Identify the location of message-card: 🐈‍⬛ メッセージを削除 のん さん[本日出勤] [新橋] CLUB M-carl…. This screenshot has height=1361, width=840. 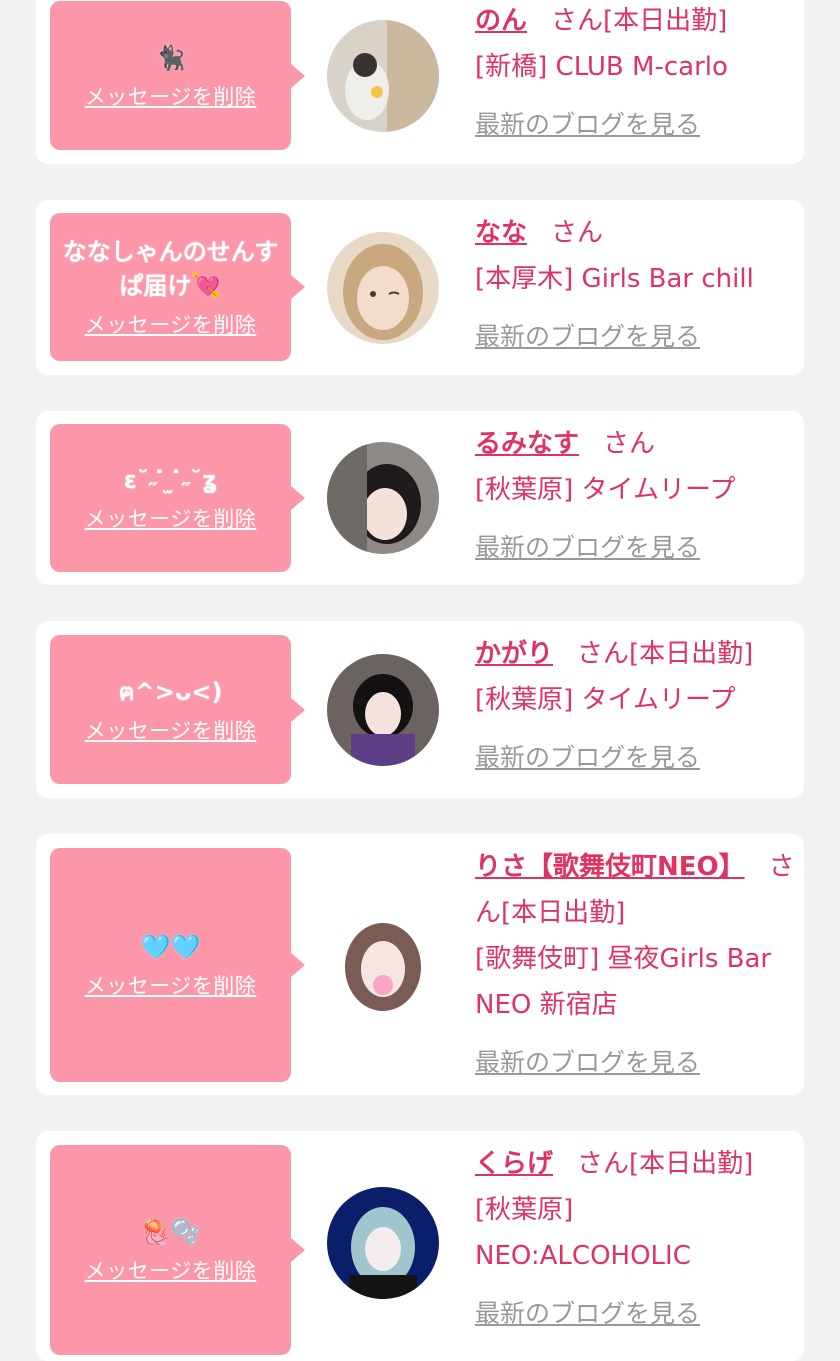
(420, 82).